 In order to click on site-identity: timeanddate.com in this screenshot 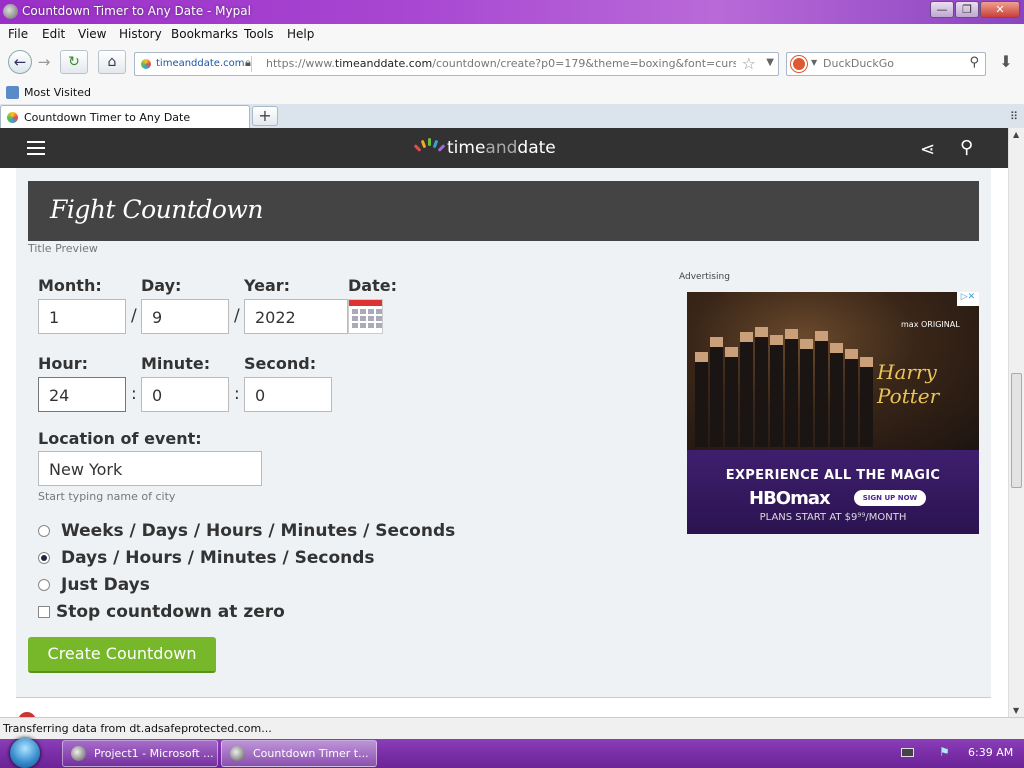, I will do `click(195, 64)`.